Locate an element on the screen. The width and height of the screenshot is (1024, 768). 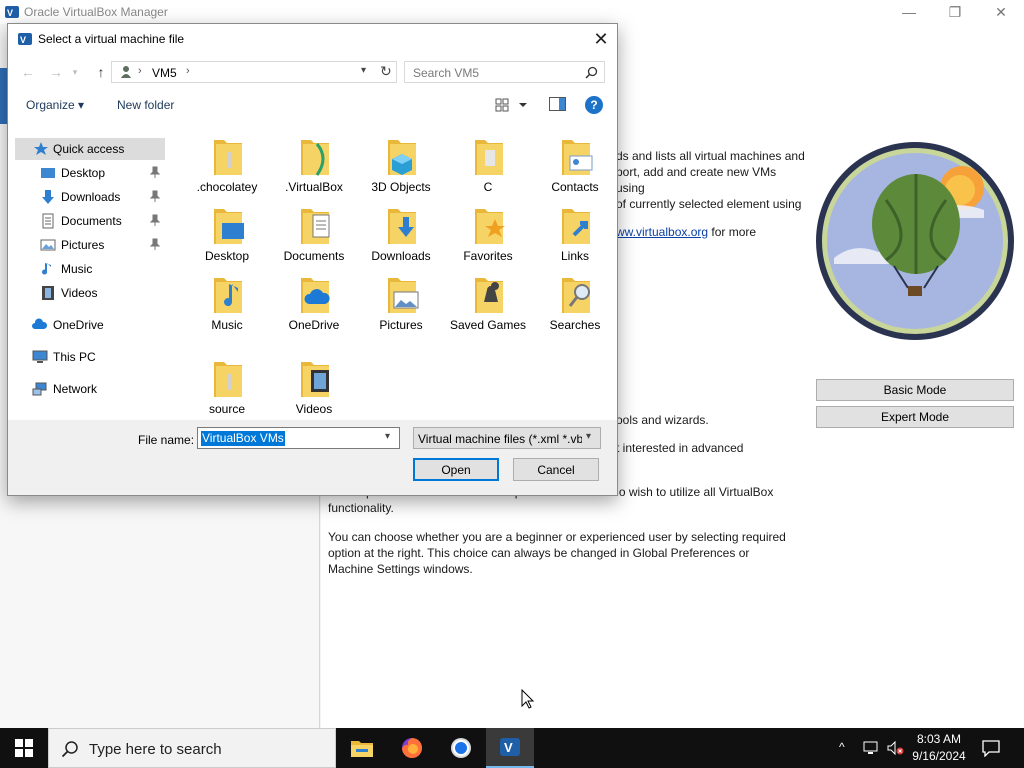
file-item-virtualbox: .VirtualBox is located at coordinates (314, 167).